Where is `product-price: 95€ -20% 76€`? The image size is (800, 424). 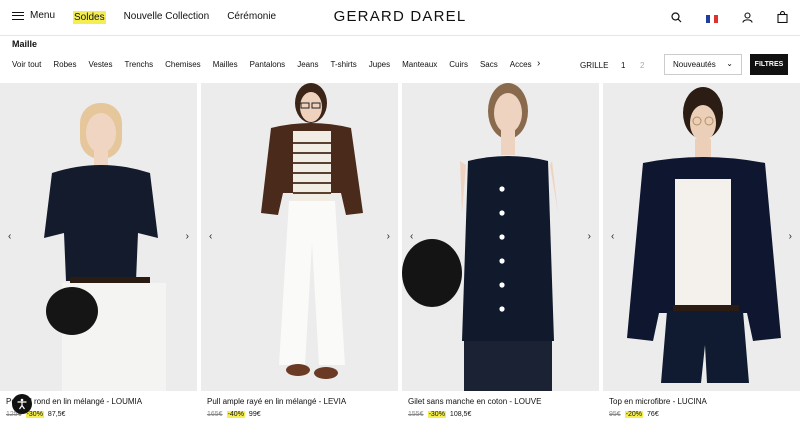 product-price: 95€ -20% 76€ is located at coordinates (634, 414).